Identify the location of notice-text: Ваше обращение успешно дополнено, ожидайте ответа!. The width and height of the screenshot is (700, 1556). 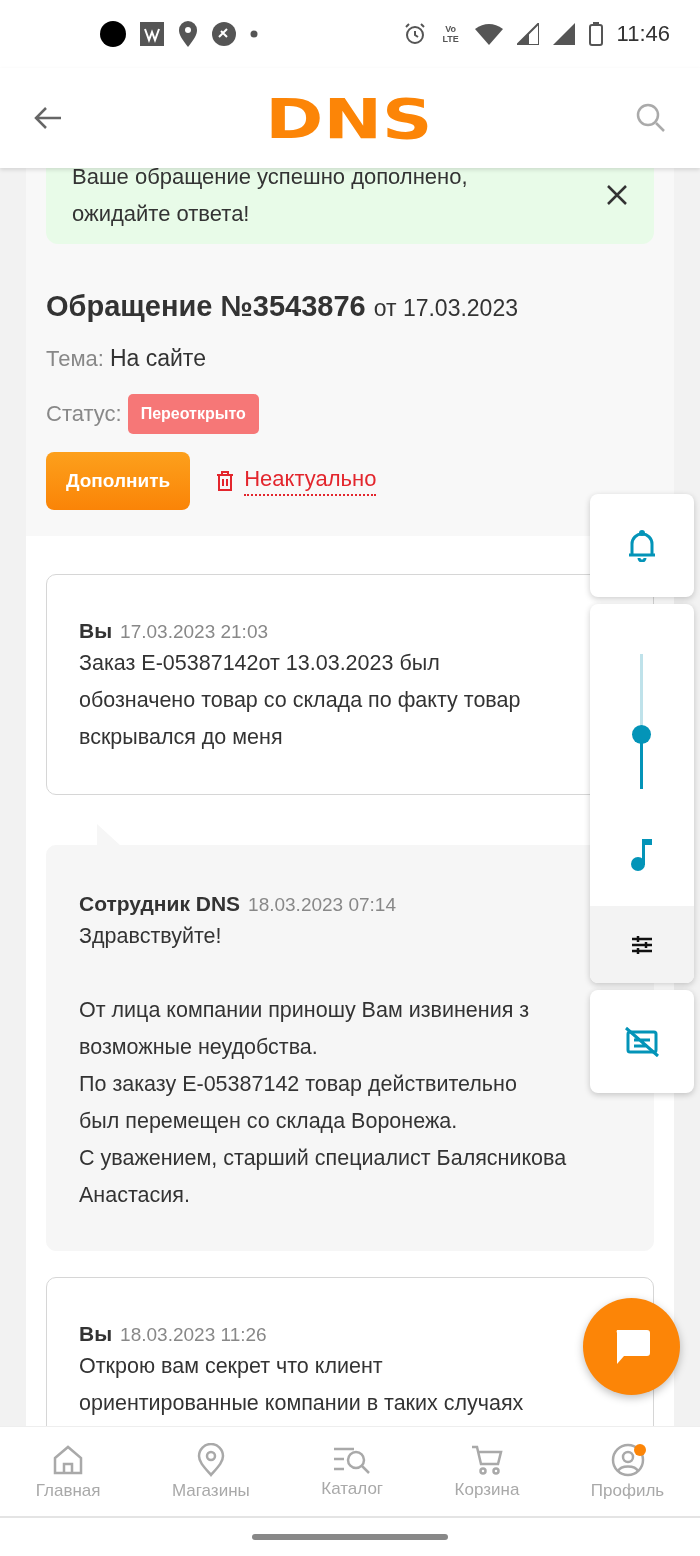
(270, 198).